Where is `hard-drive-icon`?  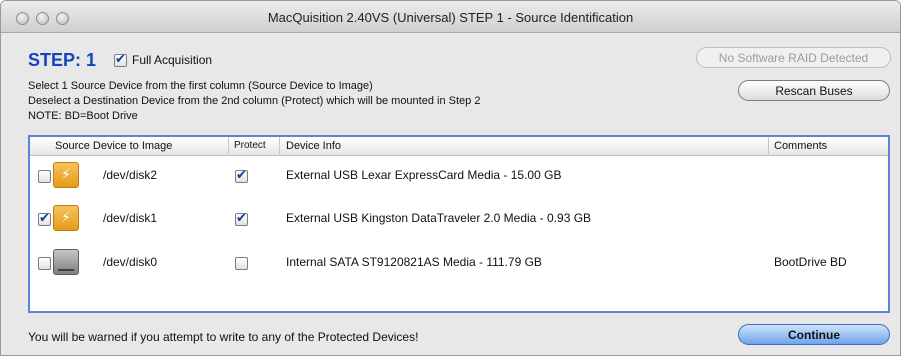
hard-drive-icon is located at coordinates (66, 262).